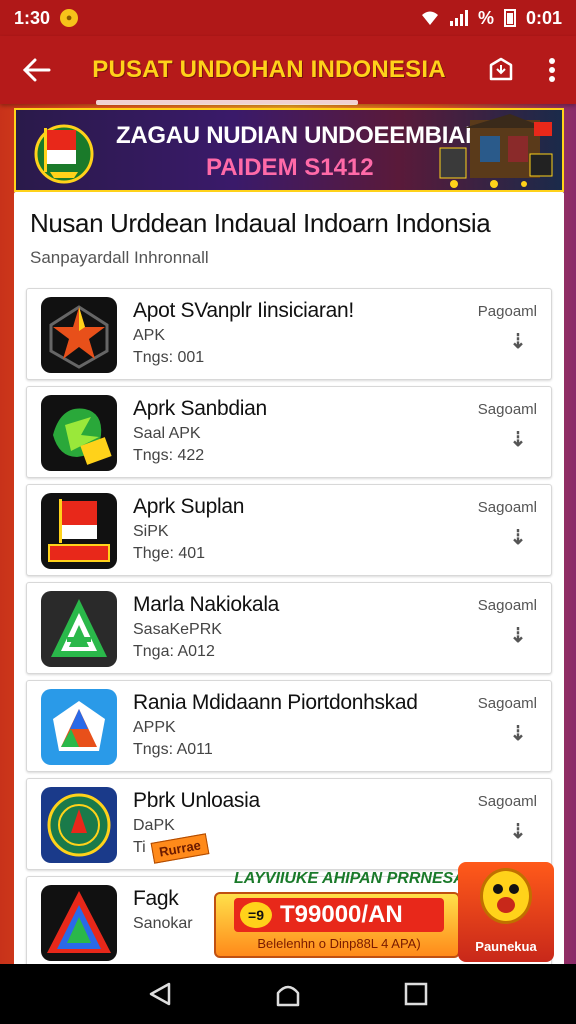  I want to click on banner-headline: ZAGAU NUDIAN UNDOEEMBIAN, so click(299, 135).